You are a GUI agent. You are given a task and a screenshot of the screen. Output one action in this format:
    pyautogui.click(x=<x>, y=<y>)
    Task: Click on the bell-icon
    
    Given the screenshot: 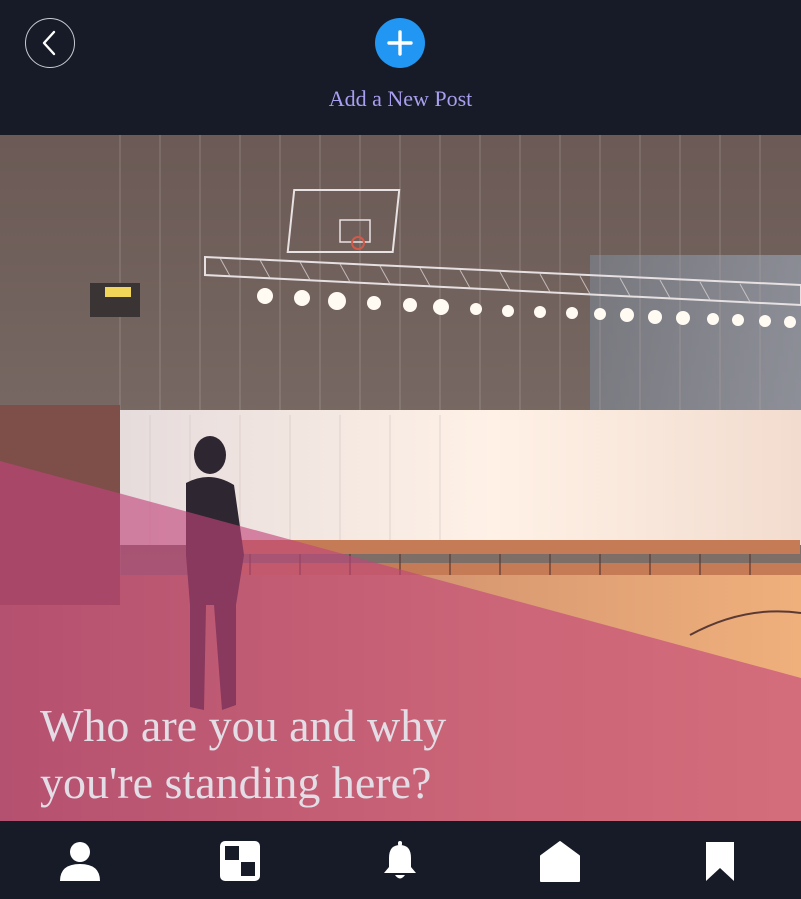 What is the action you would take?
    pyautogui.click(x=400, y=860)
    